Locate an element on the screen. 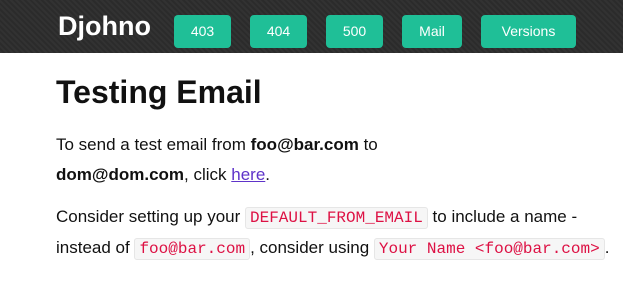  to-email: dom@dom.com is located at coordinates (120, 174).